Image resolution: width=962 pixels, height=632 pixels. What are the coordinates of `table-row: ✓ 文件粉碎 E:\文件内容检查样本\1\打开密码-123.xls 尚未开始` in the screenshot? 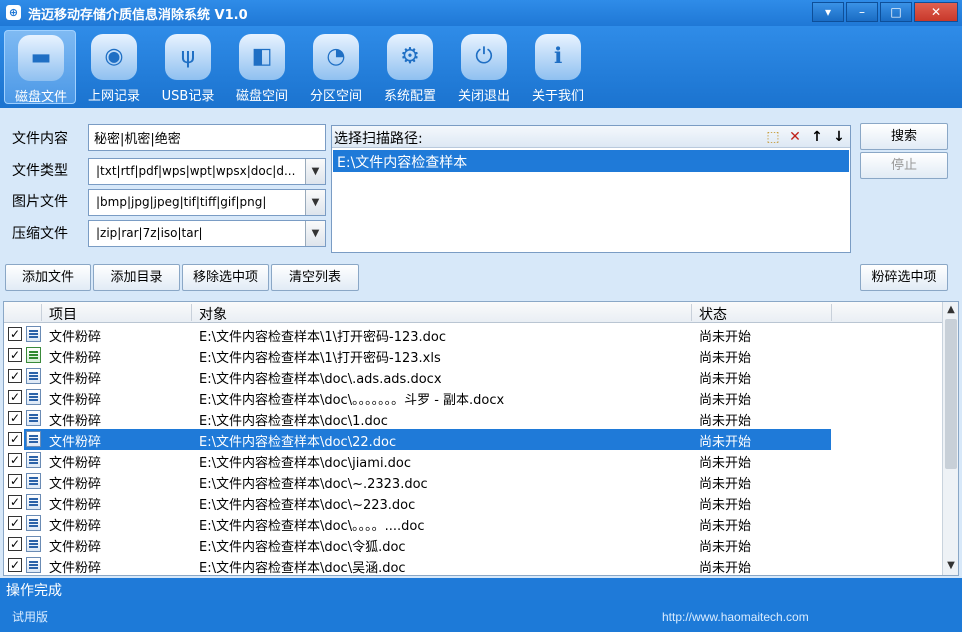 It's located at (473, 355).